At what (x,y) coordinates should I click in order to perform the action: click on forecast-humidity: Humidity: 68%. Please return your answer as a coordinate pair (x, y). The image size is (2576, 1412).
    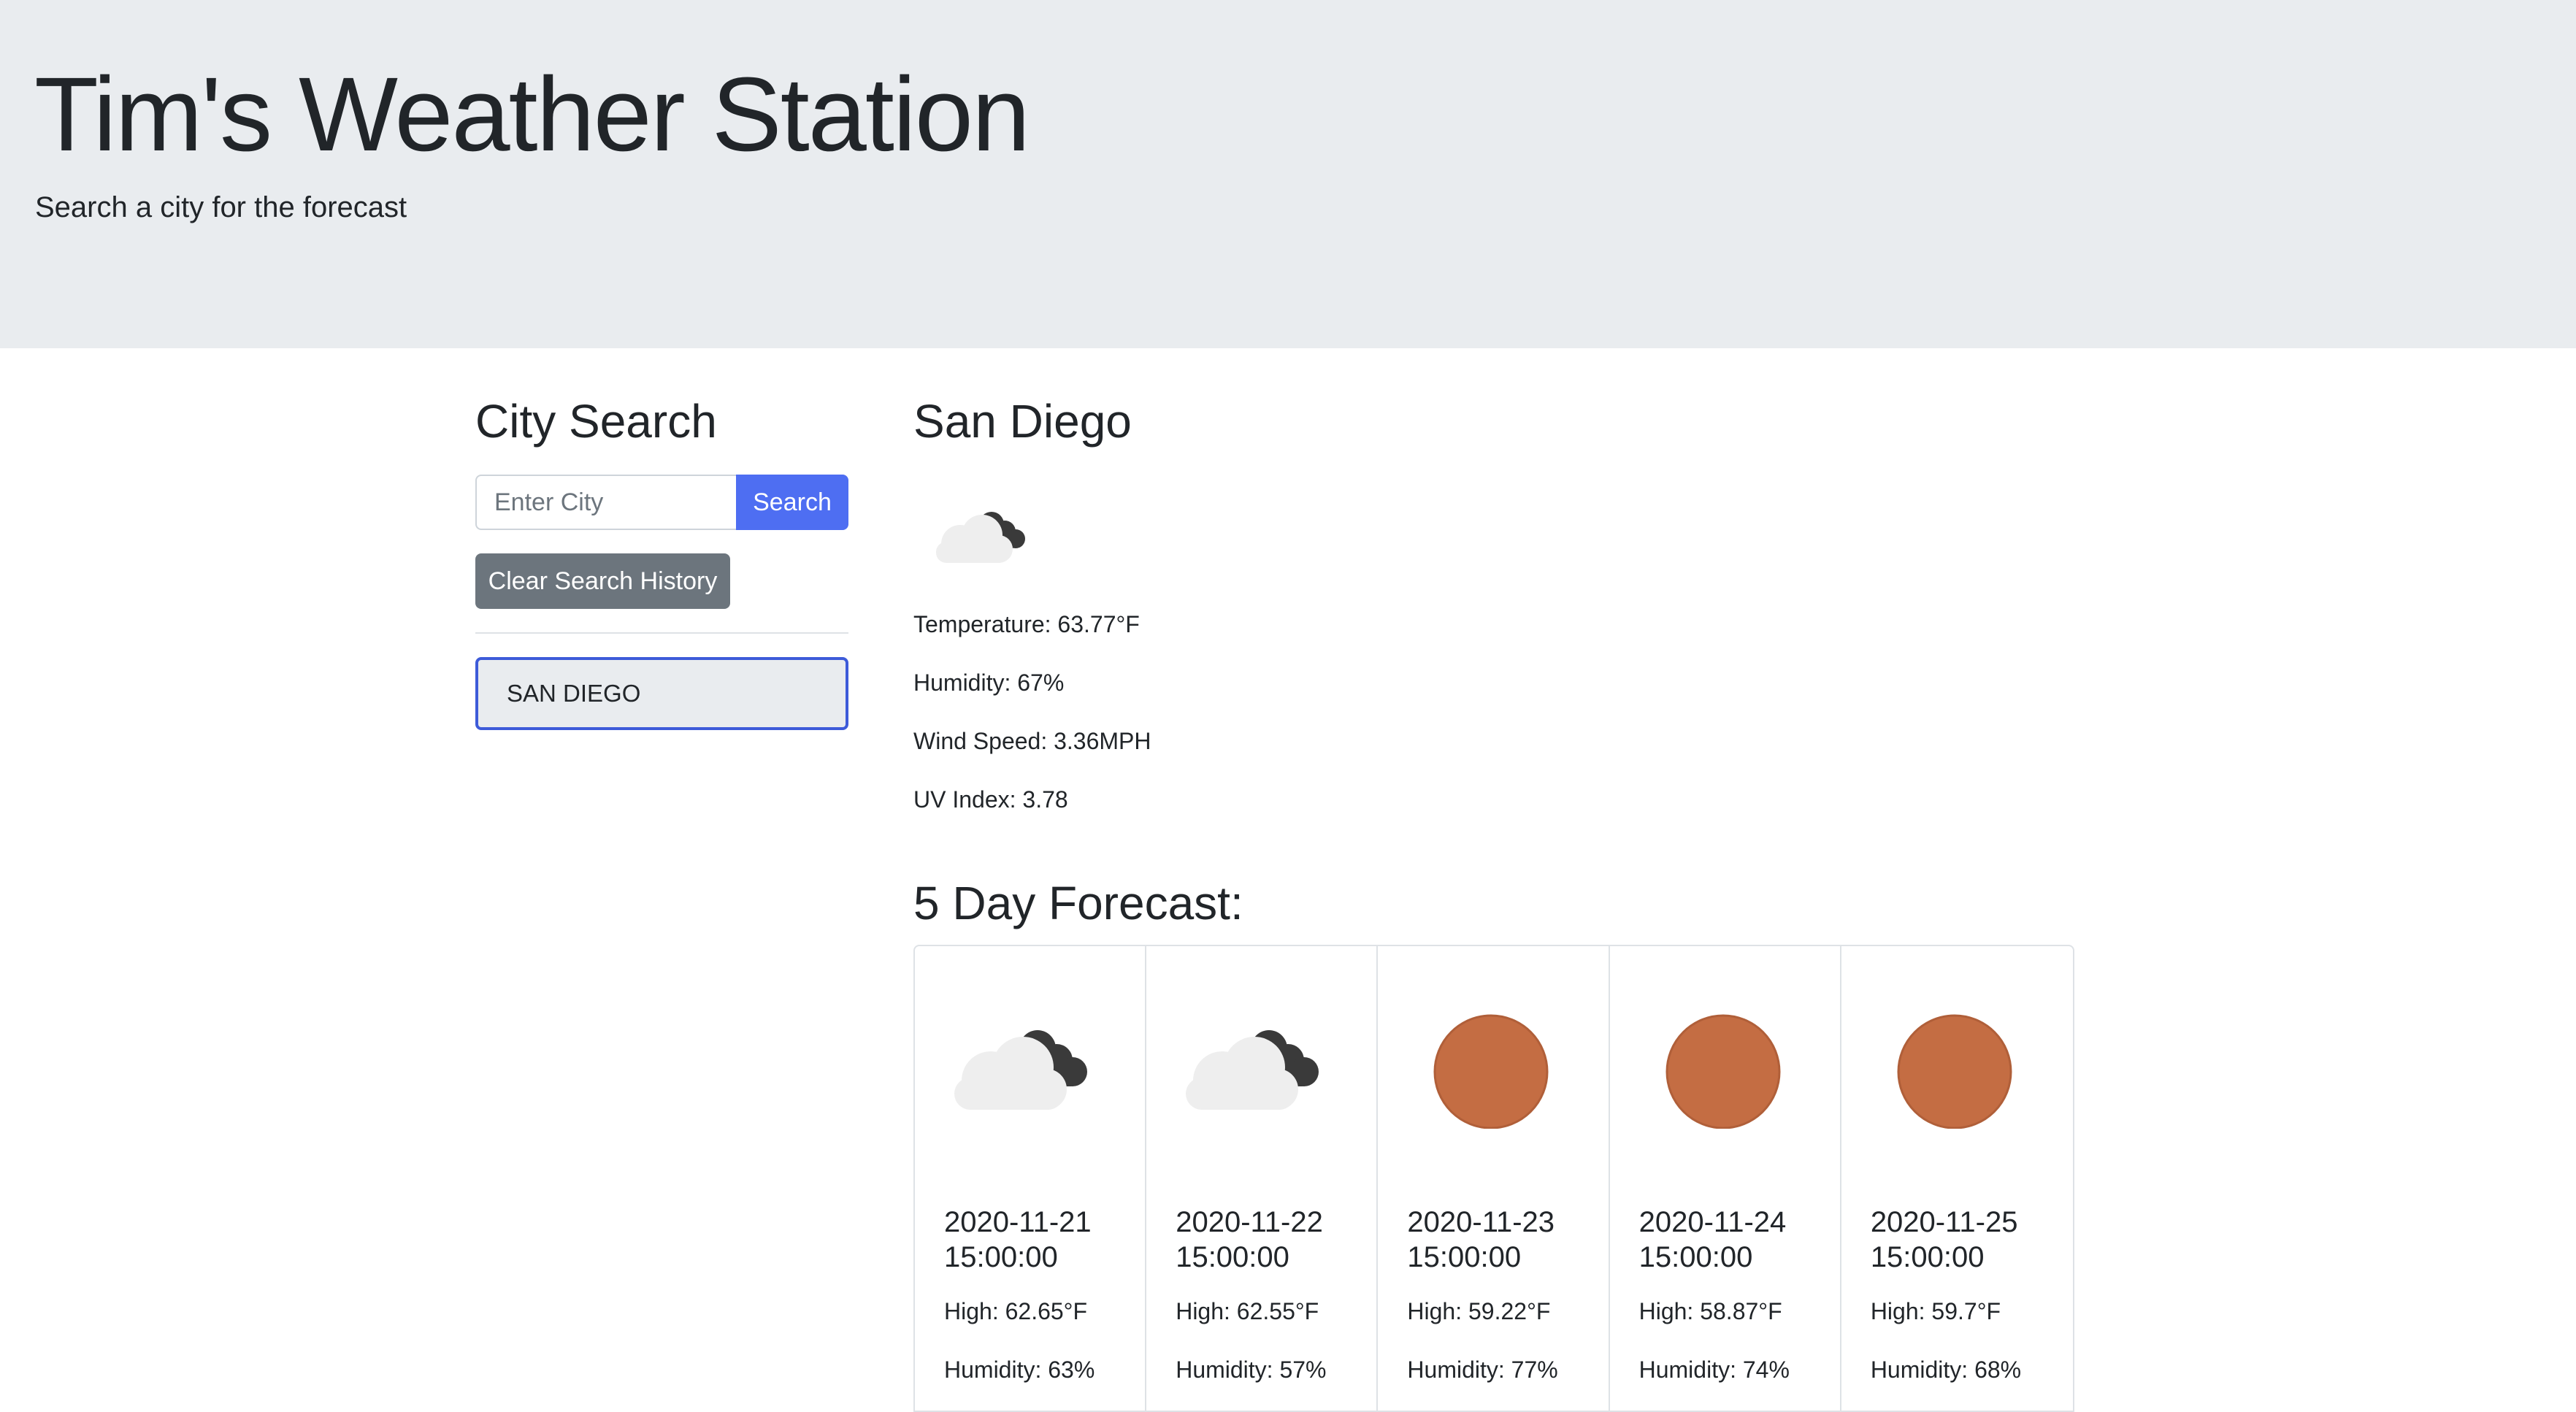
    Looking at the image, I should click on (1946, 1370).